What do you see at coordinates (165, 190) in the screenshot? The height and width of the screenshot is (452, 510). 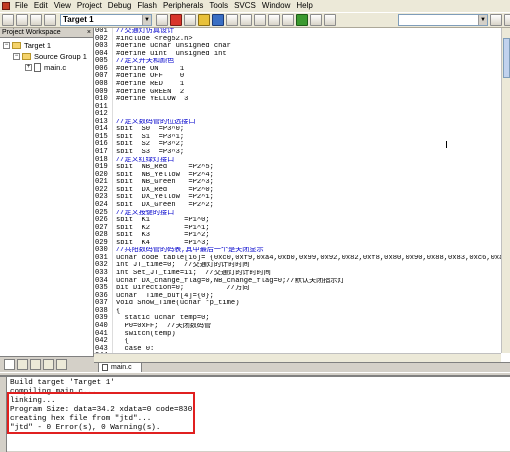 I see `code-text: sbit DX_Red =P2^0;` at bounding box center [165, 190].